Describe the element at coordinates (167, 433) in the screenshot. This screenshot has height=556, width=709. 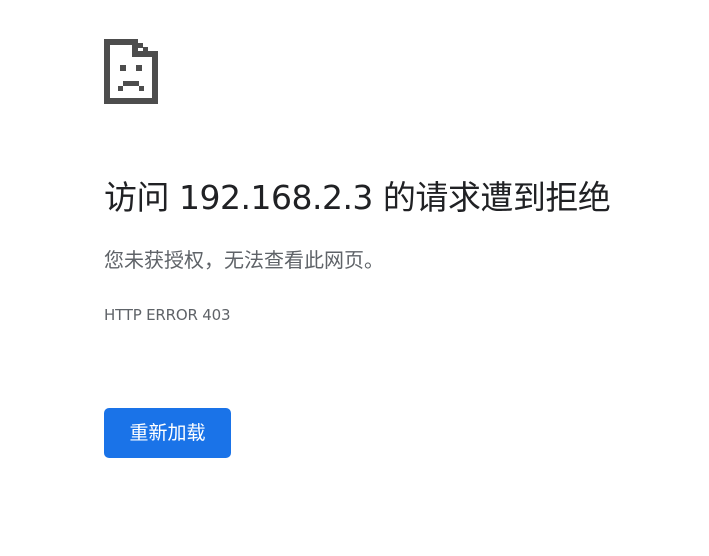
I see `reload-button: 重新加载` at that location.